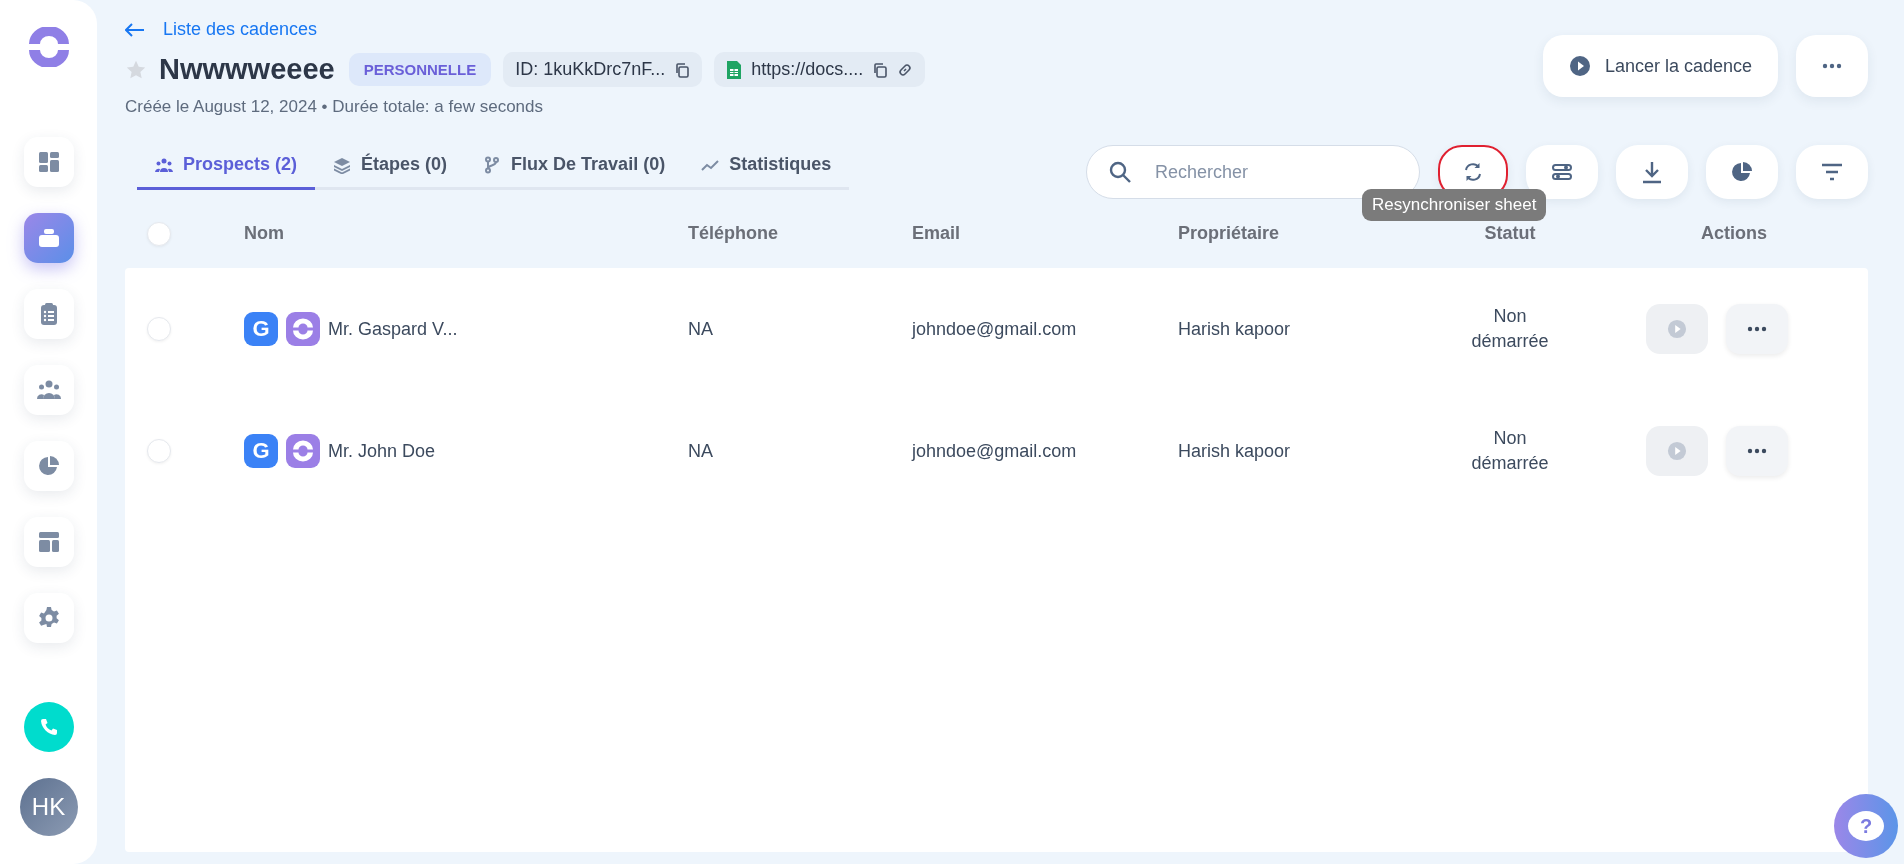  What do you see at coordinates (1742, 172) in the screenshot?
I see `stats-button` at bounding box center [1742, 172].